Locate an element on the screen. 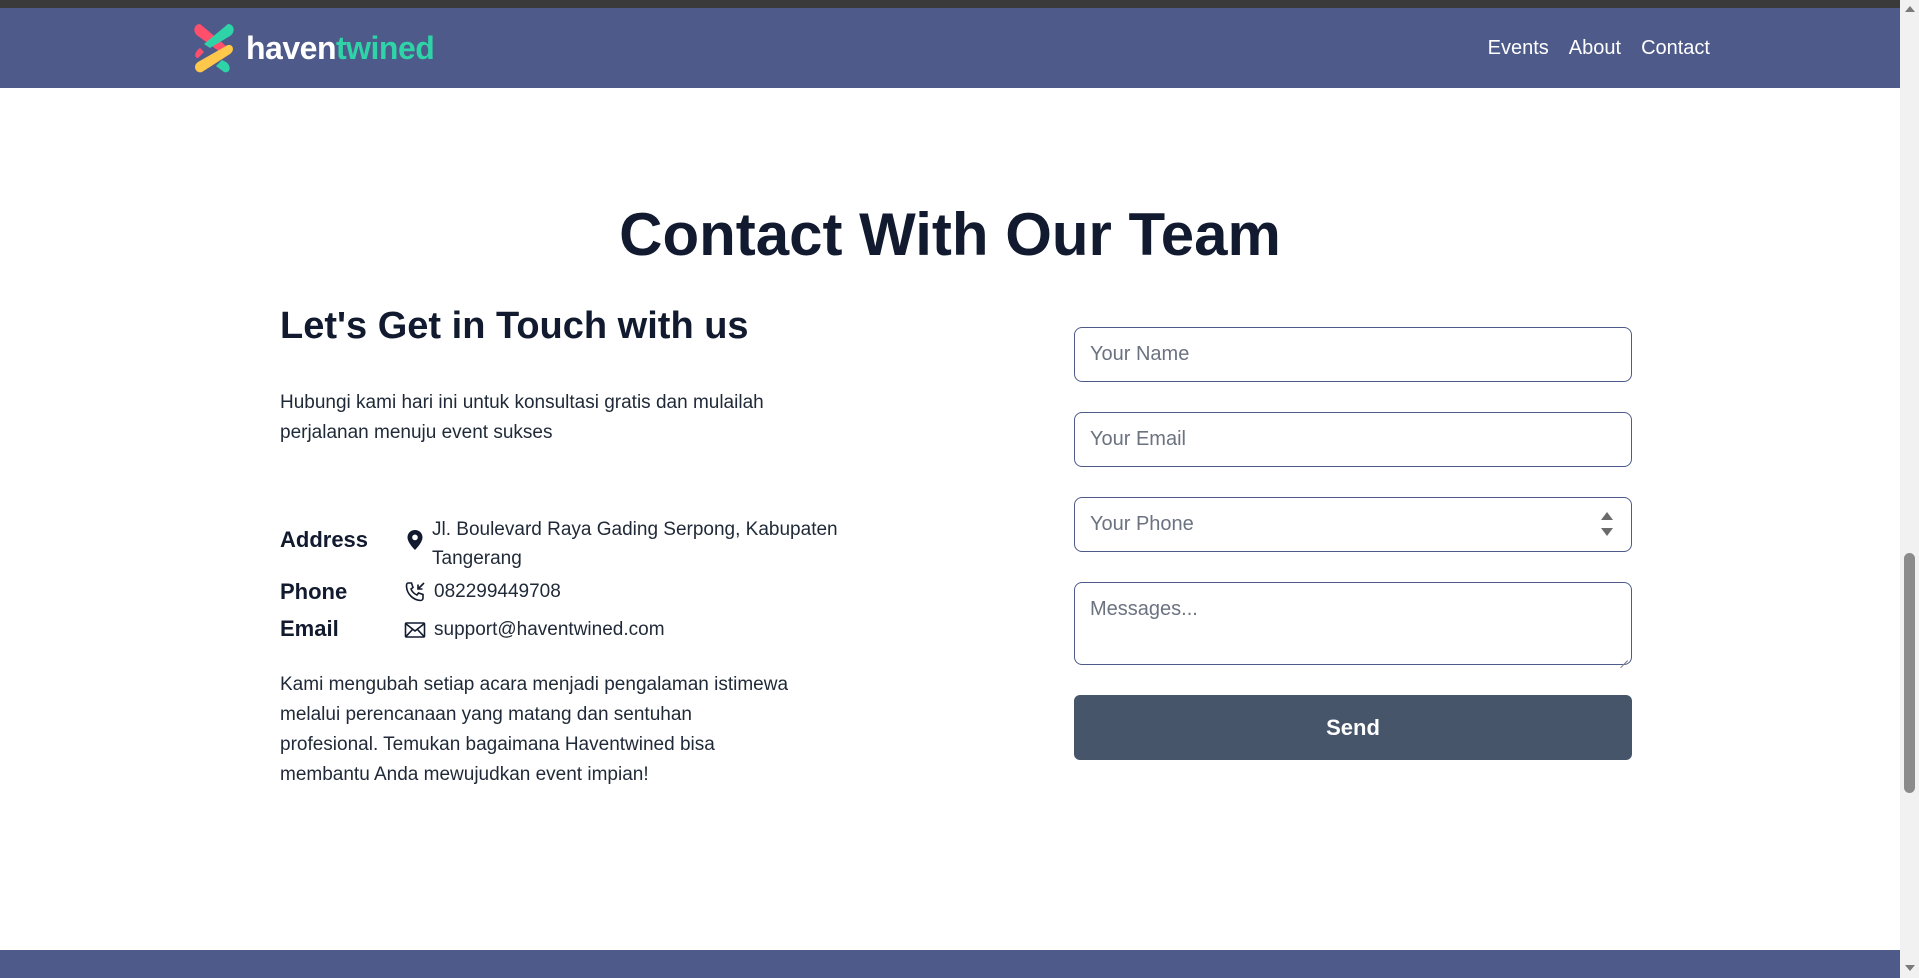 This screenshot has width=1919, height=978. brand-logo: haventwined is located at coordinates (312, 48).